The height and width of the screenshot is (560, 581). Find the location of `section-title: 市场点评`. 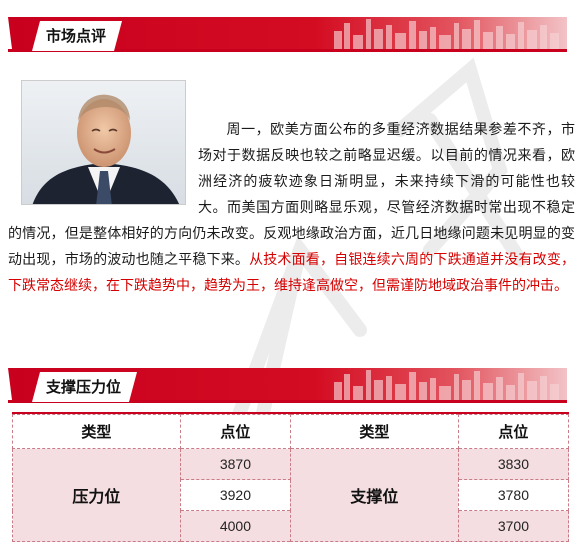

section-title: 市场点评 is located at coordinates (77, 36).